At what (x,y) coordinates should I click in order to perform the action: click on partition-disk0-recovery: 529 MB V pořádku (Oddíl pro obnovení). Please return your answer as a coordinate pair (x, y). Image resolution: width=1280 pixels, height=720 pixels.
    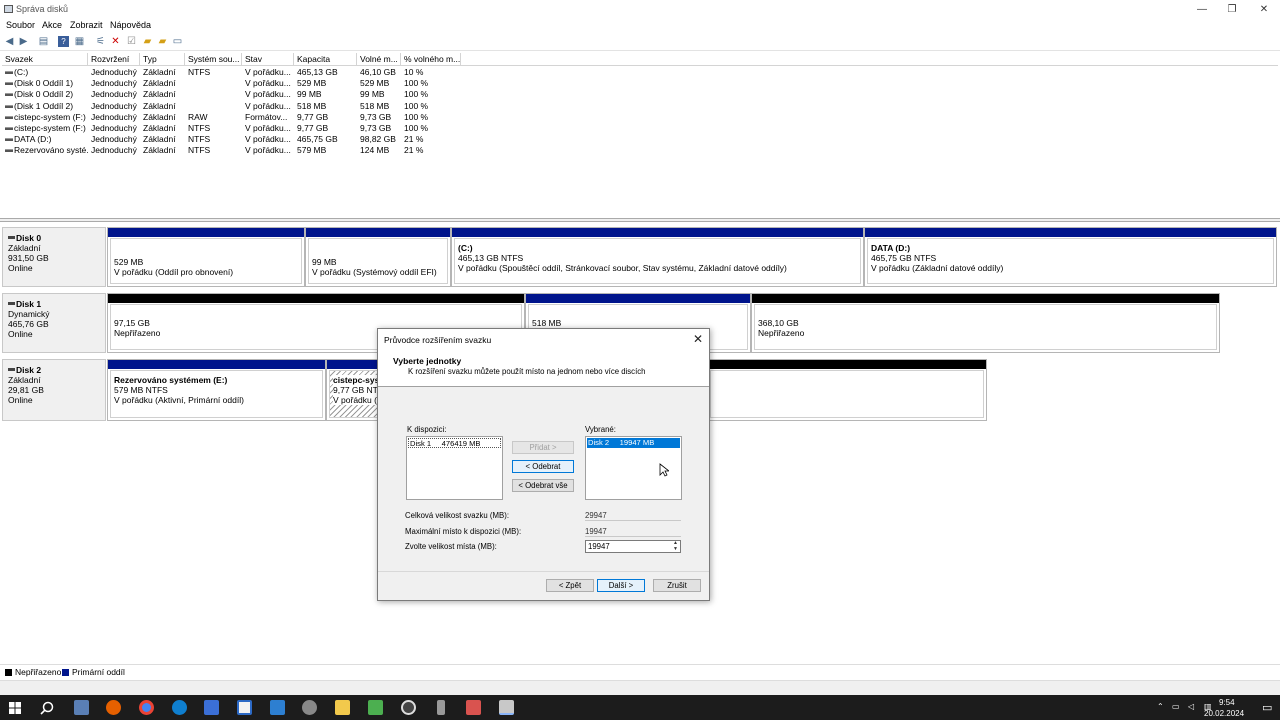
    Looking at the image, I should click on (206, 257).